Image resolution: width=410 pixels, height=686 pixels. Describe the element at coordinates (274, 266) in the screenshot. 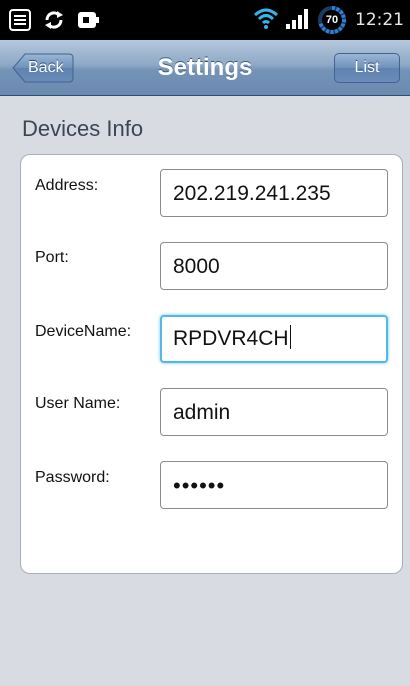

I see `port-field: 8000` at that location.